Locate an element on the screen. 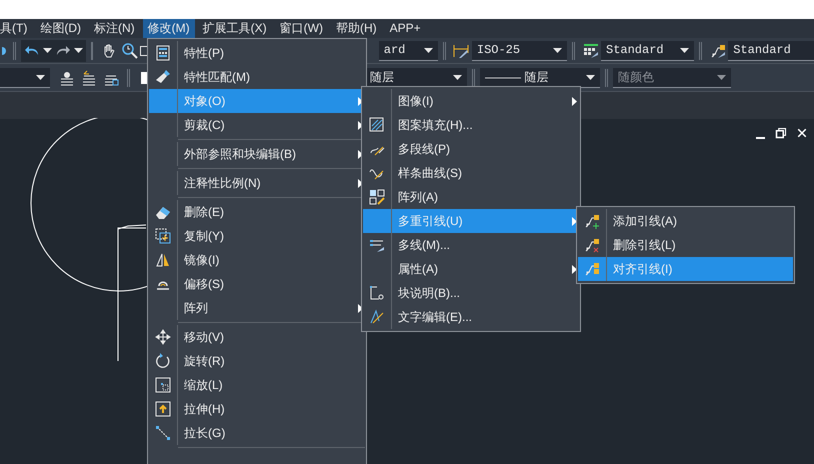  array-icon is located at coordinates (377, 197).